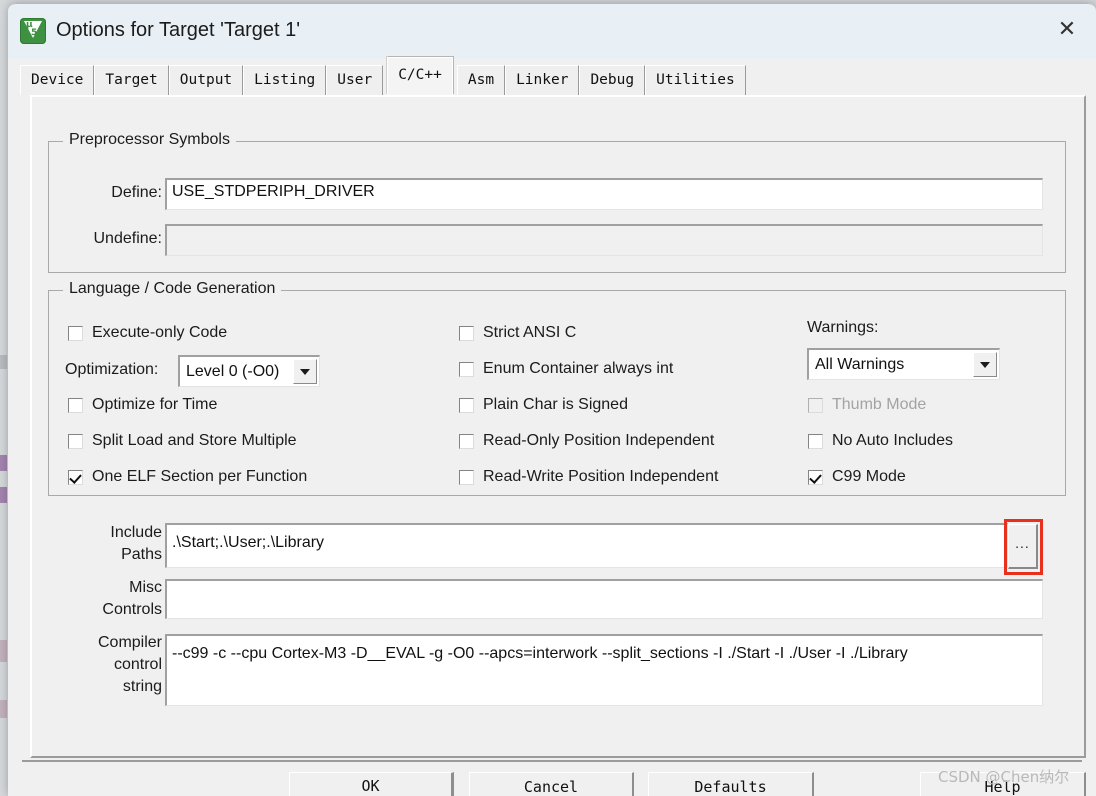 This screenshot has height=796, width=1096. What do you see at coordinates (206, 80) in the screenshot?
I see `tab-output: Output` at bounding box center [206, 80].